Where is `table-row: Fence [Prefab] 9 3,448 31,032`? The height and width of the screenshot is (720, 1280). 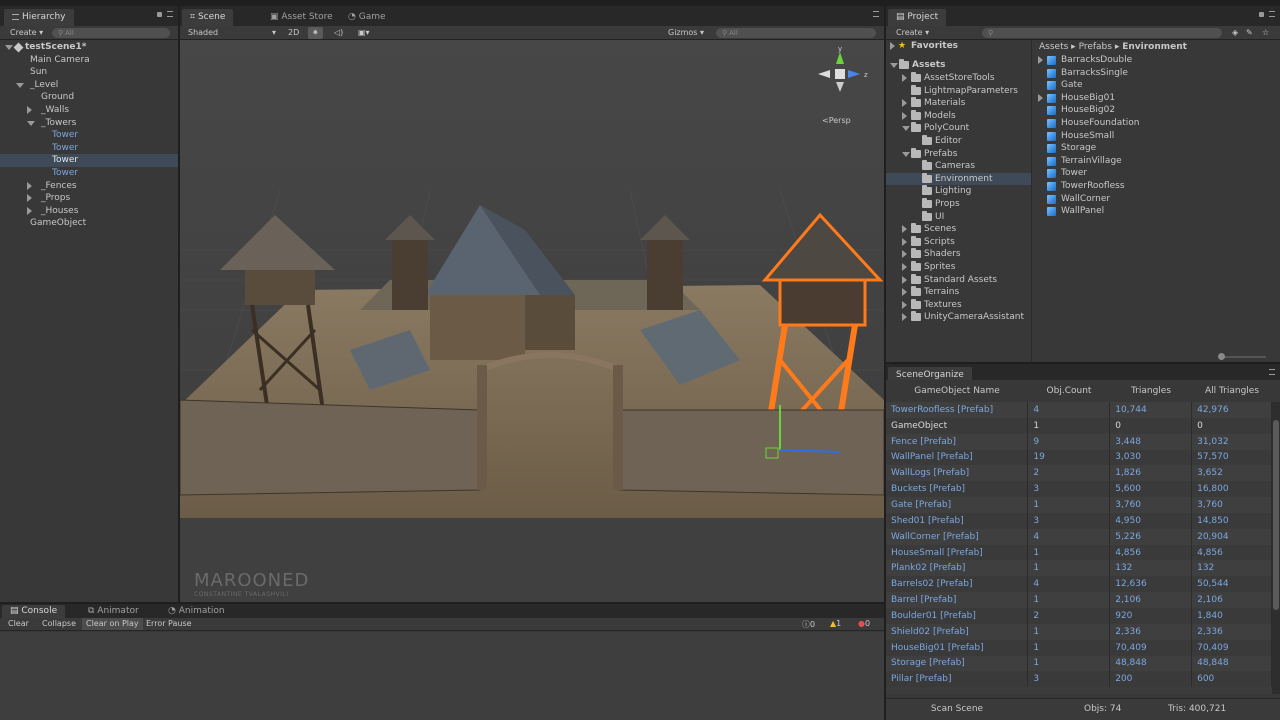
table-row: Fence [Prefab] 9 3,448 31,032 is located at coordinates (1079, 441).